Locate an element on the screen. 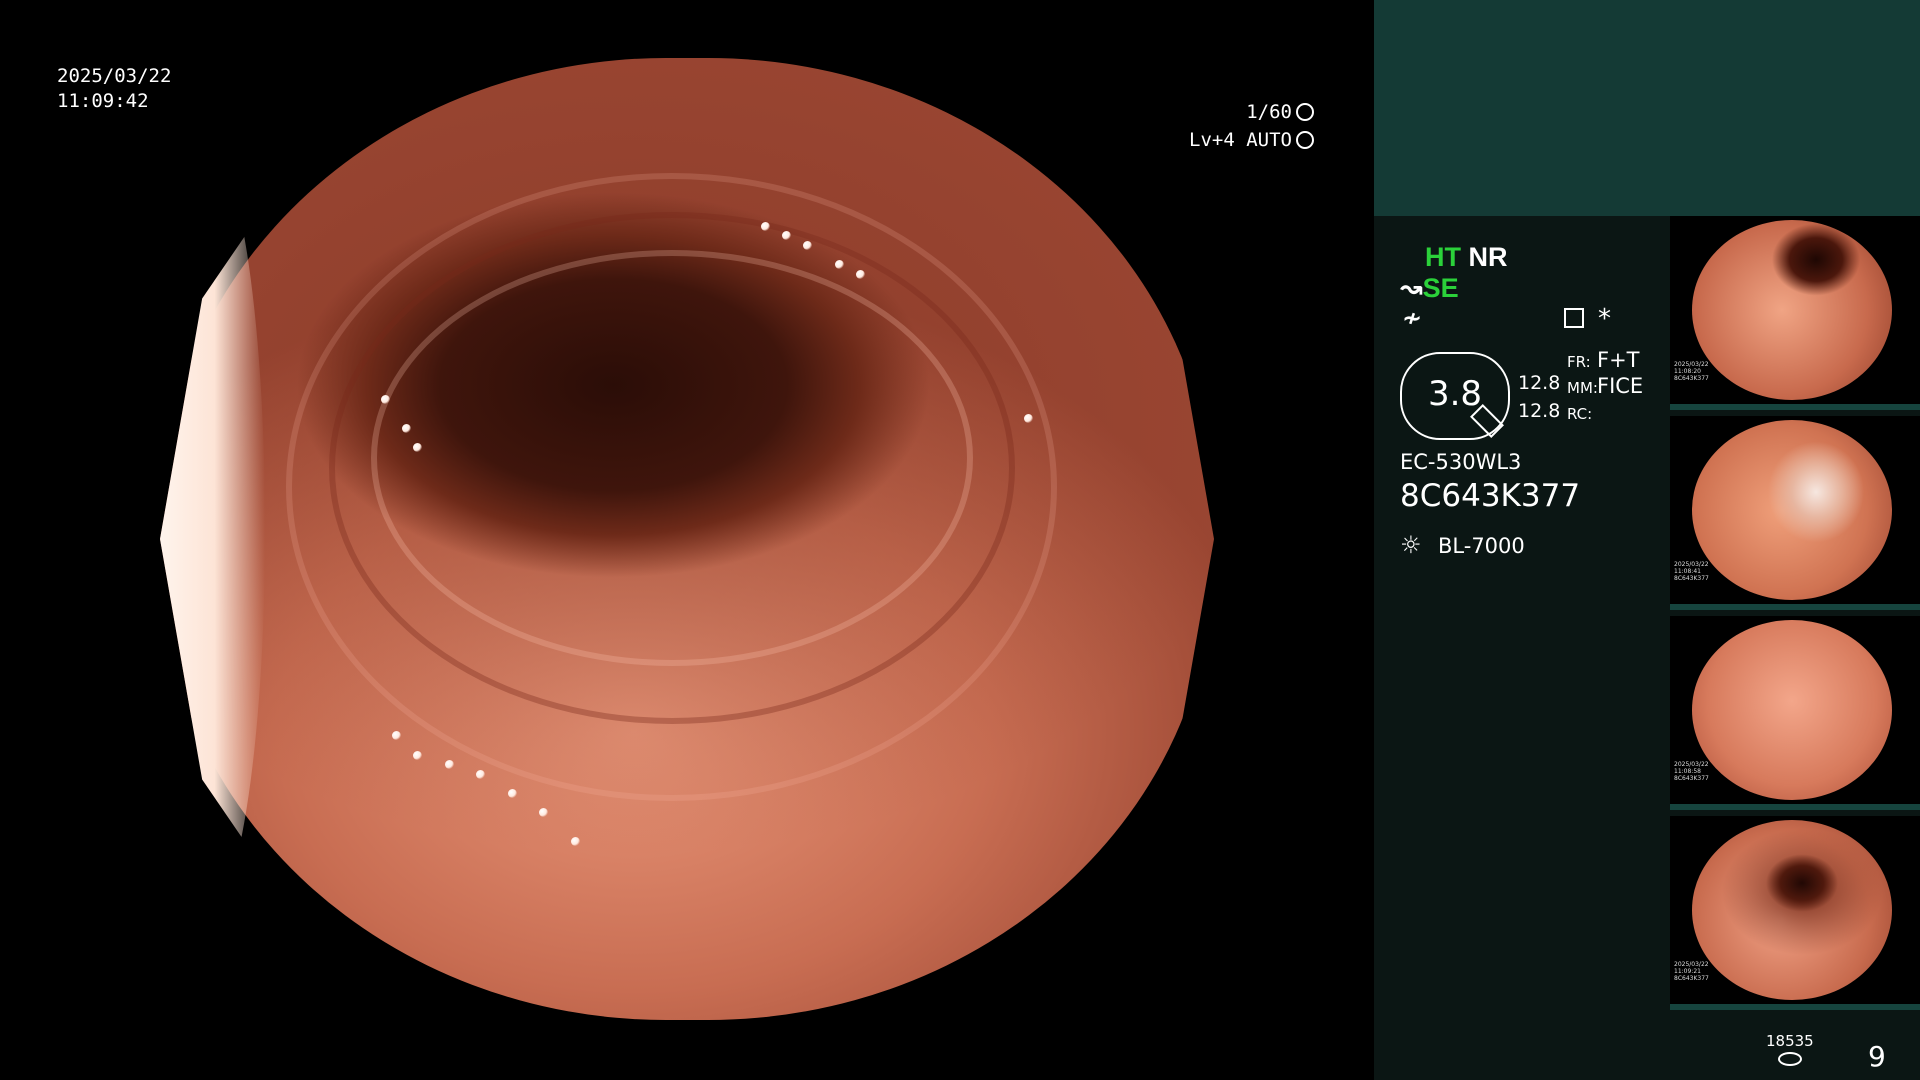 The width and height of the screenshot is (1920, 1080). value-a: 12.8 is located at coordinates (1539, 383).